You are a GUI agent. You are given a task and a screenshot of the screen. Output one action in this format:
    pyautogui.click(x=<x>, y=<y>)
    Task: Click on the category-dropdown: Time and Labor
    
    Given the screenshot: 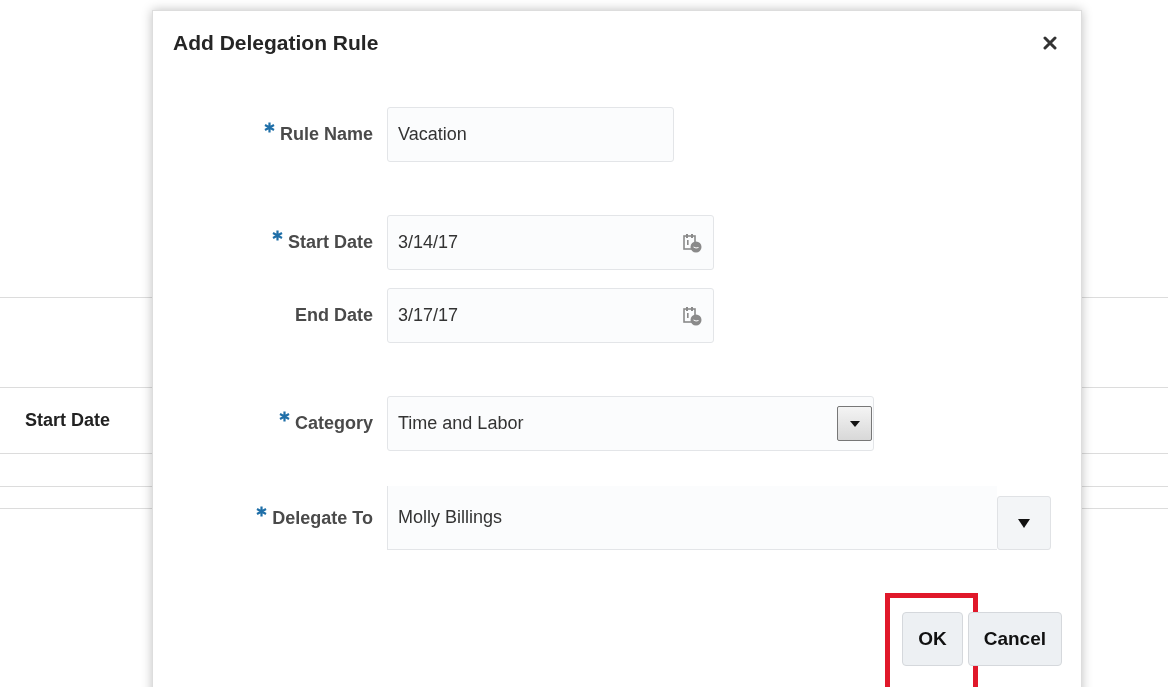 What is the action you would take?
    pyautogui.click(x=630, y=423)
    